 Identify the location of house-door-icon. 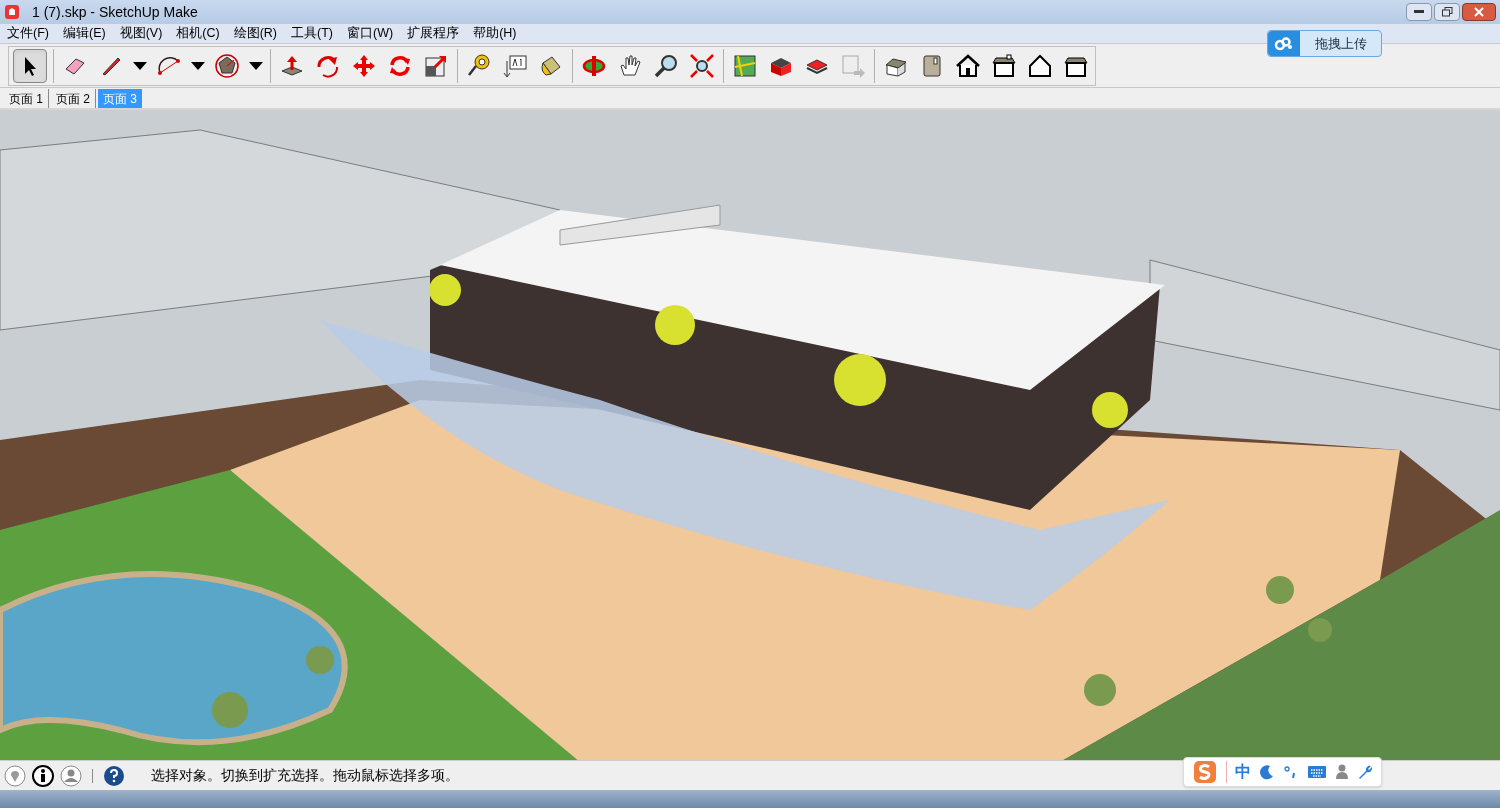
(968, 65).